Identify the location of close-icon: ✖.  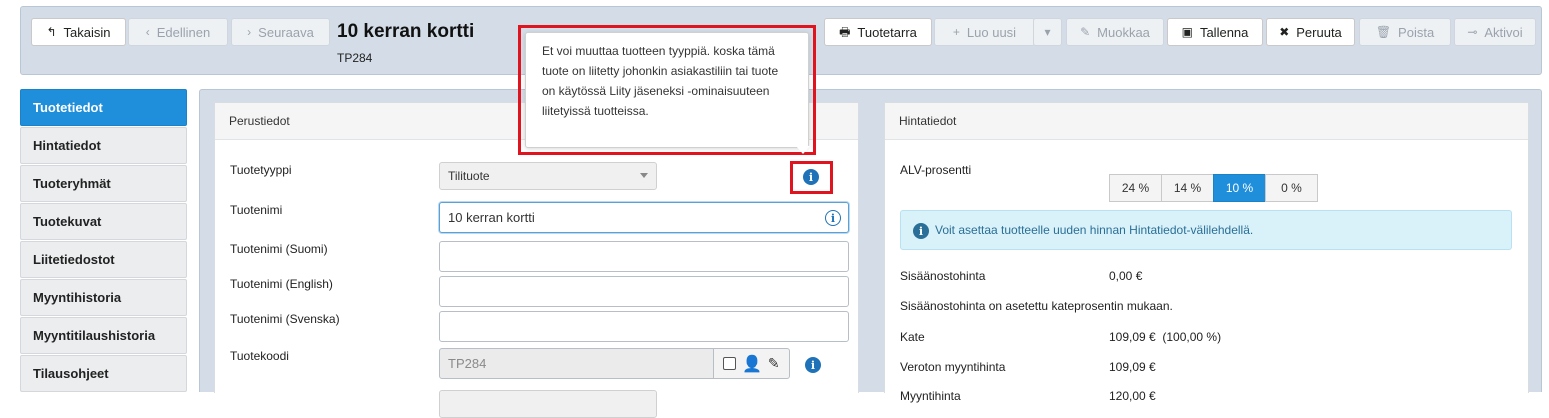
(1284, 32).